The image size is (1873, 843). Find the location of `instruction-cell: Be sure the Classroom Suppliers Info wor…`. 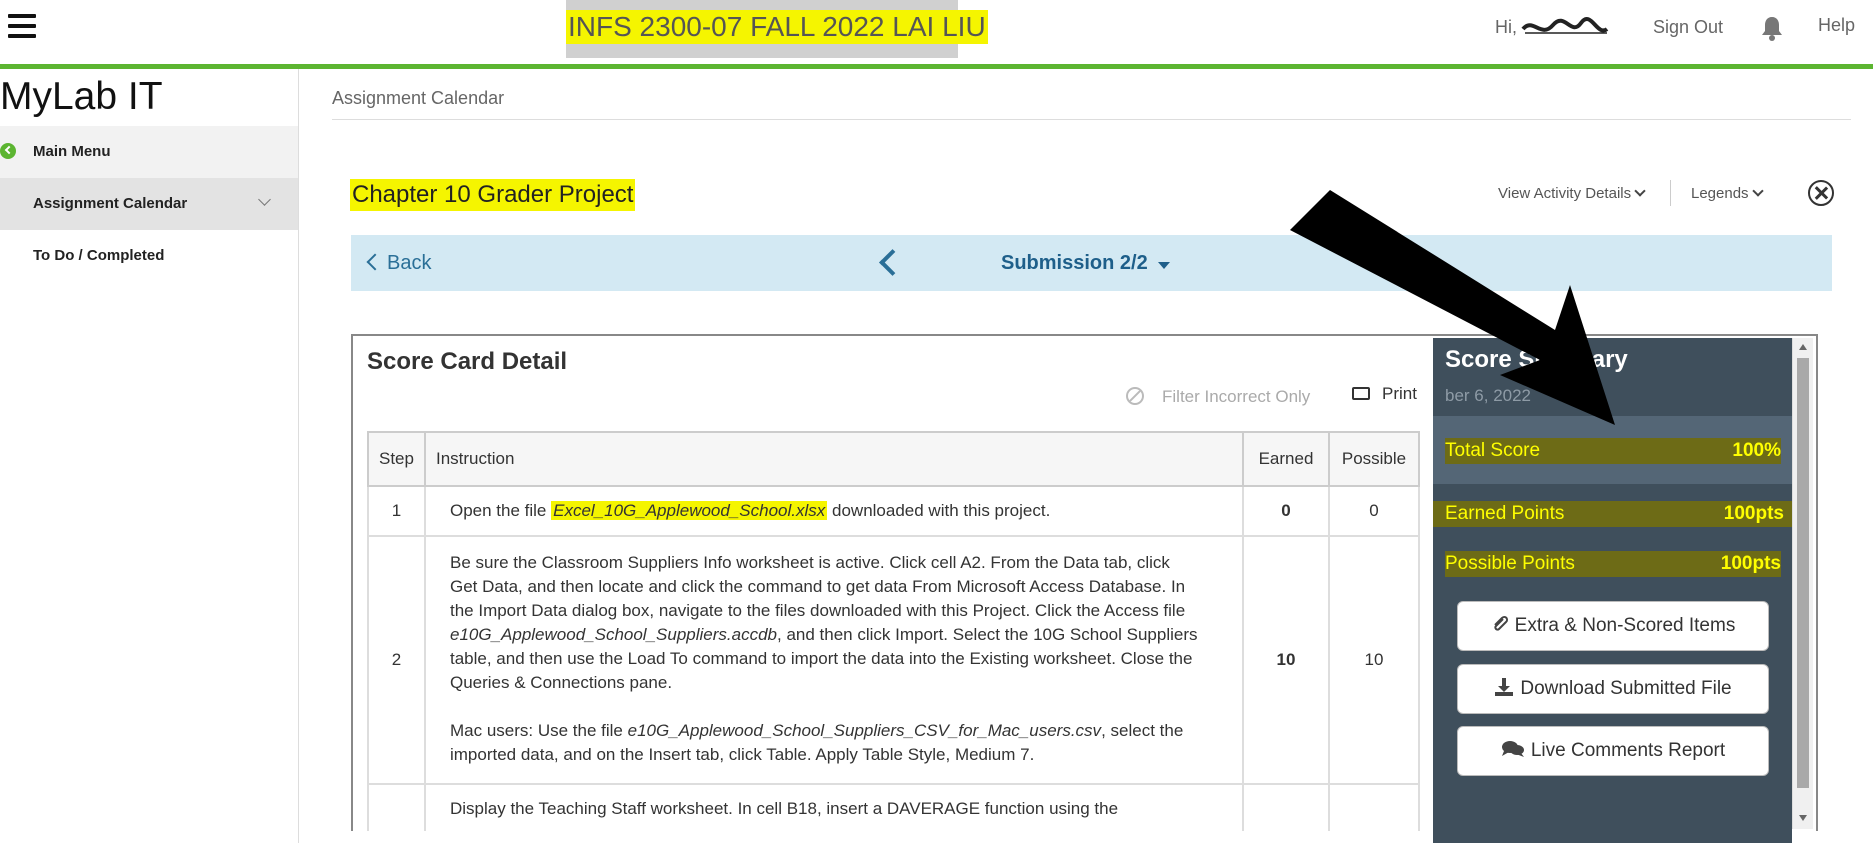

instruction-cell: Be sure the Classroom Suppliers Info wor… is located at coordinates (834, 660).